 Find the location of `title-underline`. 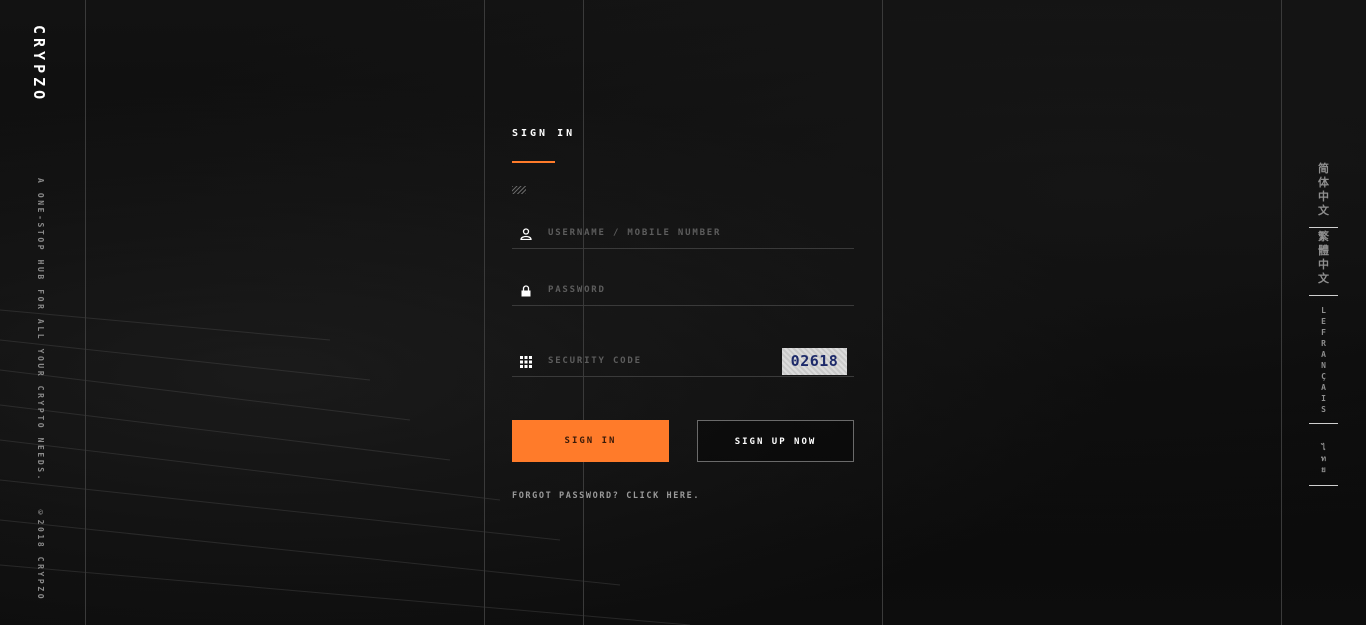

title-underline is located at coordinates (533, 162).